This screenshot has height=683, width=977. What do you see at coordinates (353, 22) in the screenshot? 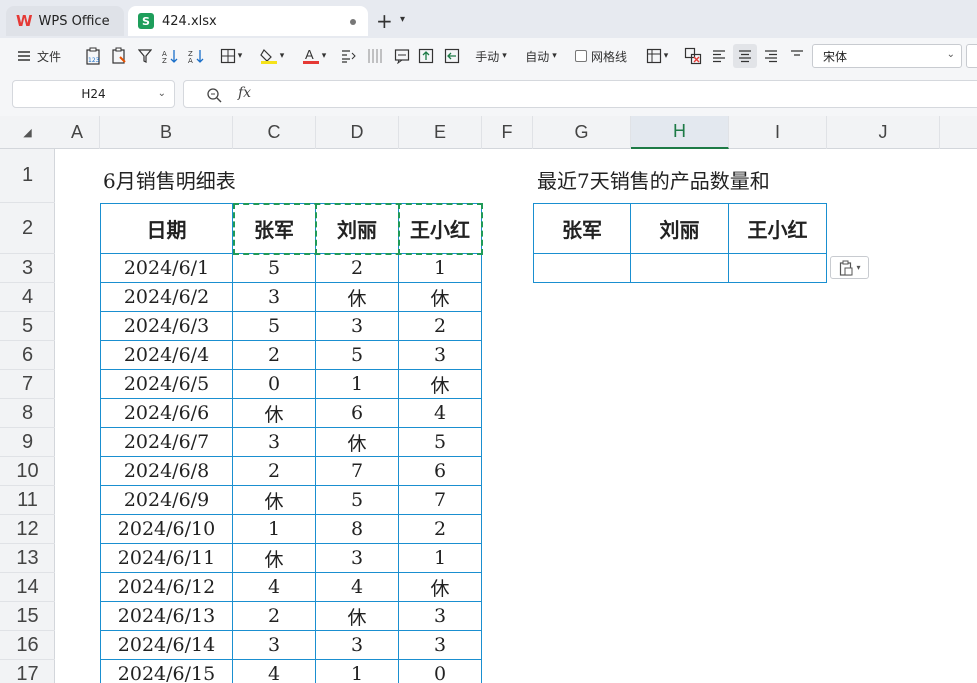
I see `unsaved-dot-icon` at bounding box center [353, 22].